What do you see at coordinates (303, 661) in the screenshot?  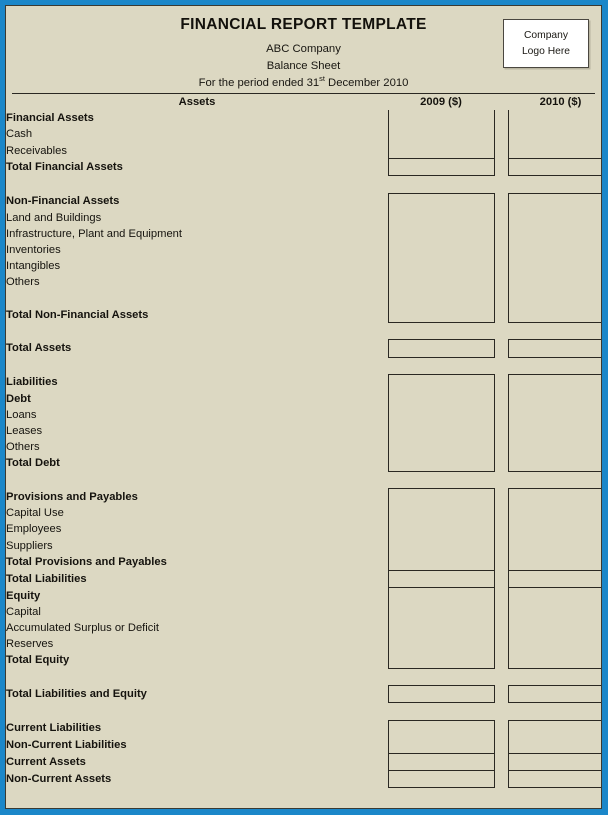 I see `table-row: Total Equity` at bounding box center [303, 661].